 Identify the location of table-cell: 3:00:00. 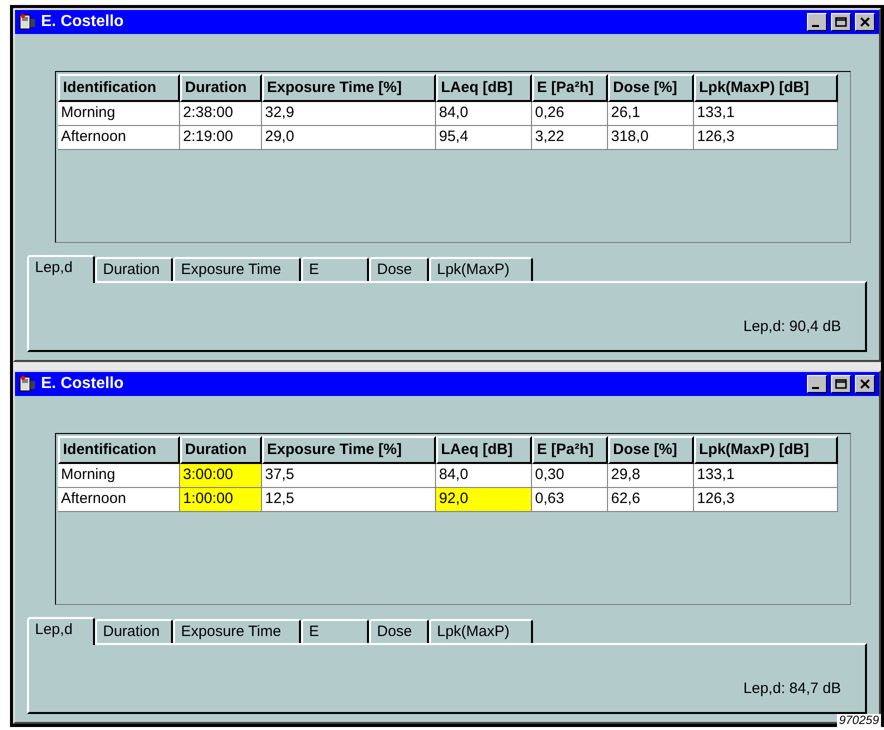
(221, 476).